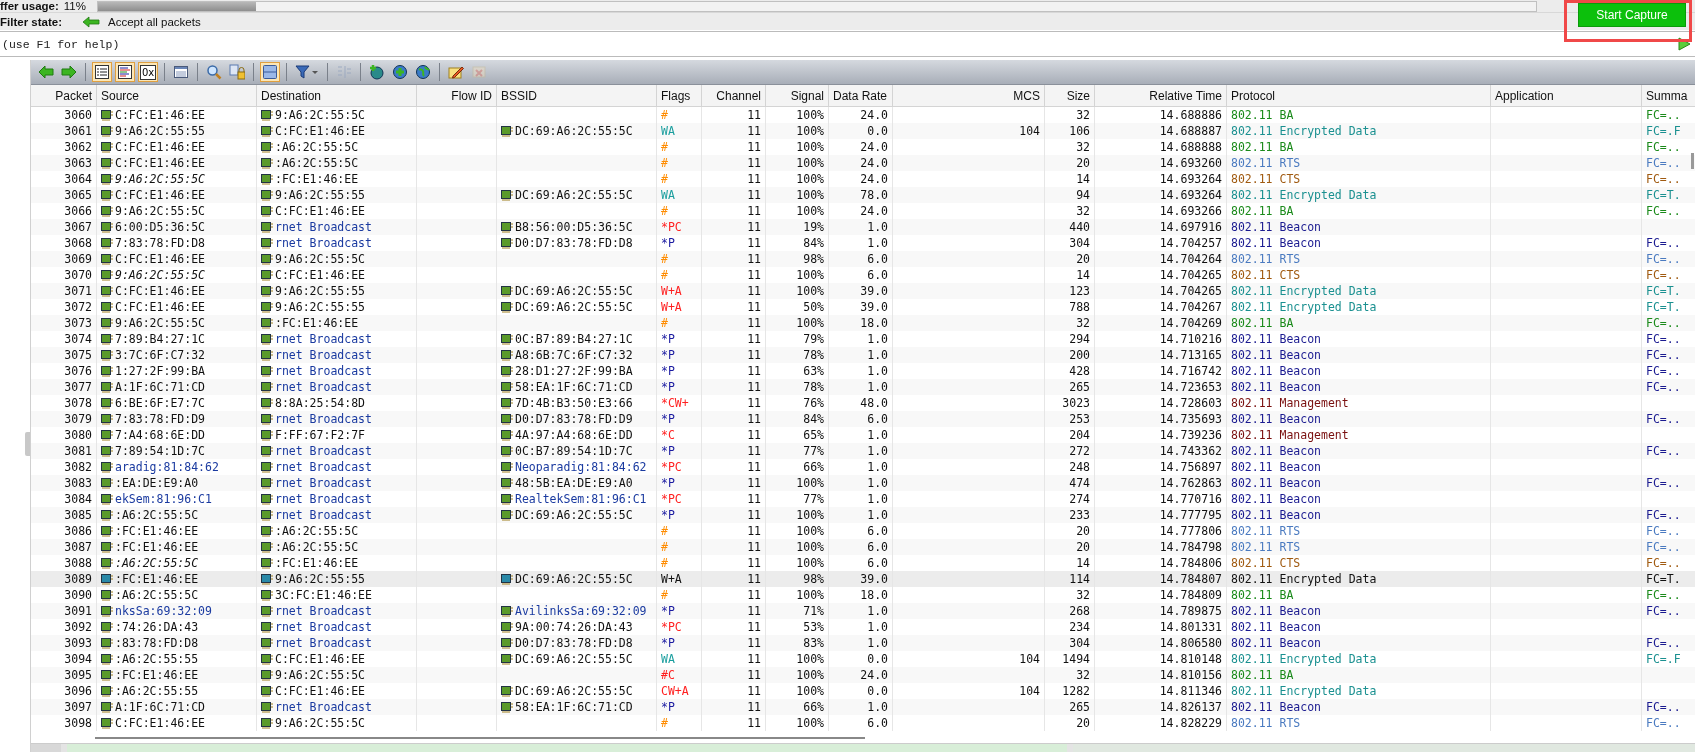 Image resolution: width=1695 pixels, height=752 pixels. What do you see at coordinates (64, 95) in the screenshot?
I see `column-header: Packet` at bounding box center [64, 95].